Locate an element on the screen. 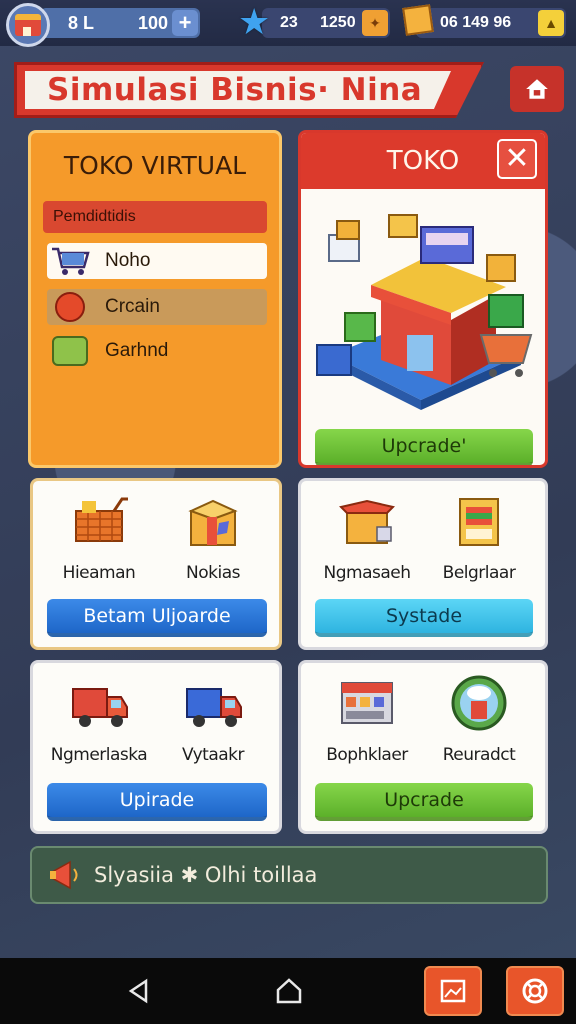  coins-counter: 8 L 100 + is located at coordinates (120, 23).